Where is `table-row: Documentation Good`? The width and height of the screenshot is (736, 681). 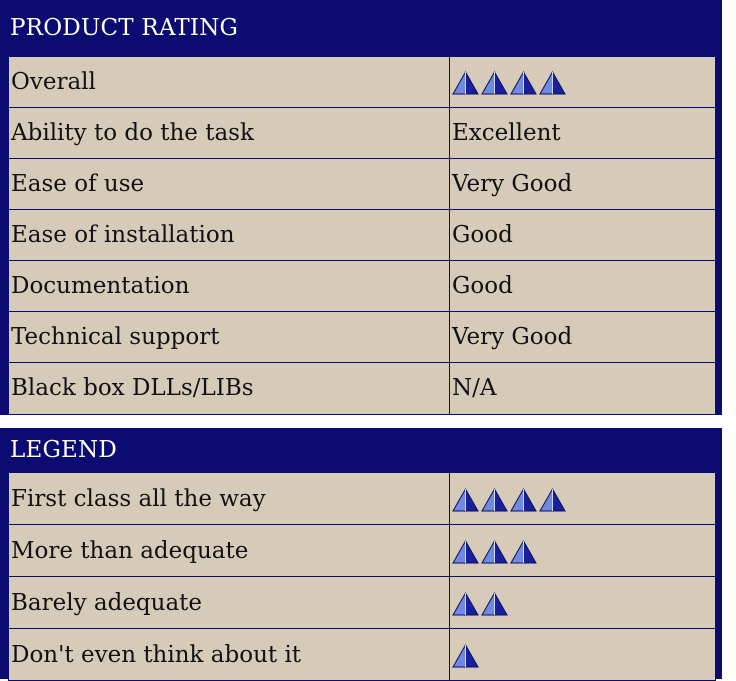 table-row: Documentation Good is located at coordinates (362, 286).